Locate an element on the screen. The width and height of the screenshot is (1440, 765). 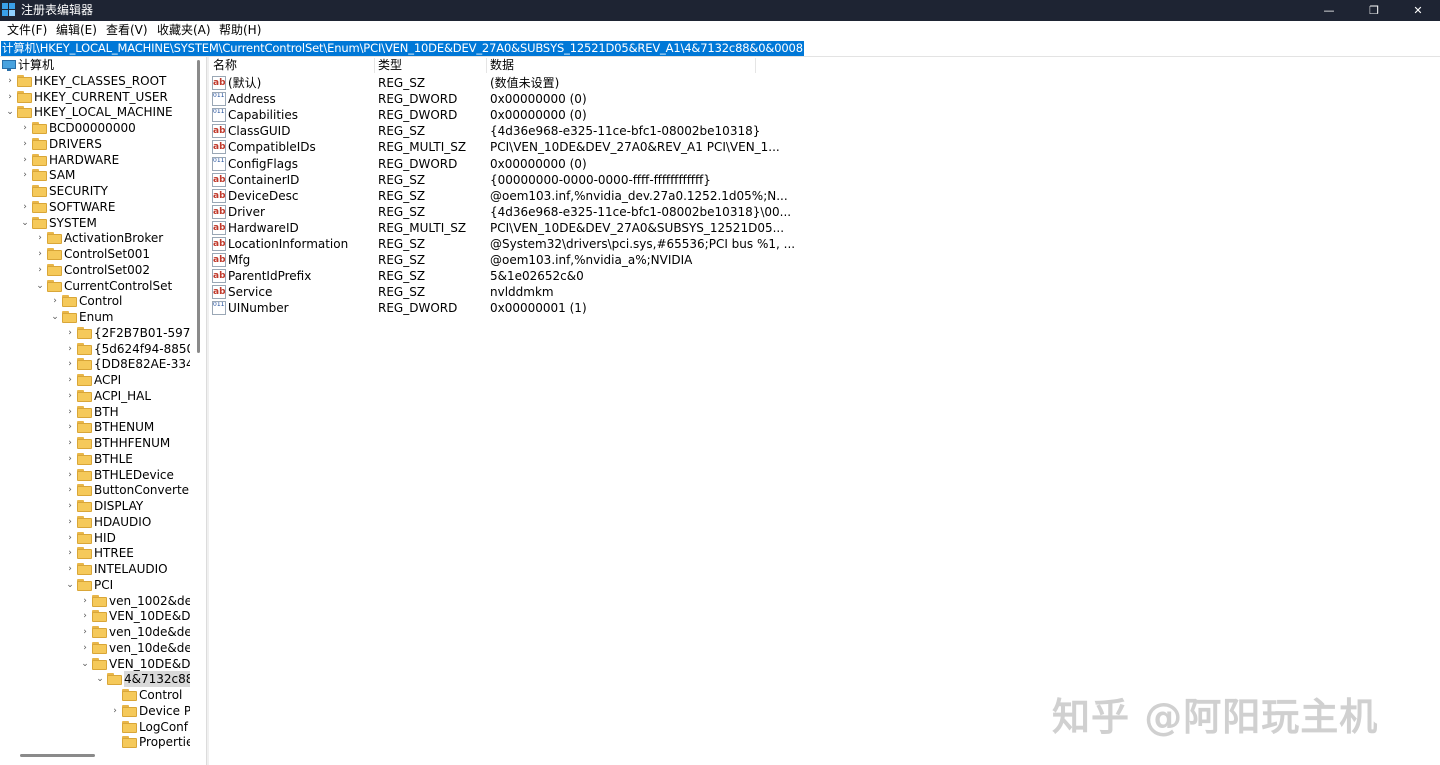
table-row: 011 110Address REG_DWORD 0x00000000 (0) is located at coordinates (489, 99).